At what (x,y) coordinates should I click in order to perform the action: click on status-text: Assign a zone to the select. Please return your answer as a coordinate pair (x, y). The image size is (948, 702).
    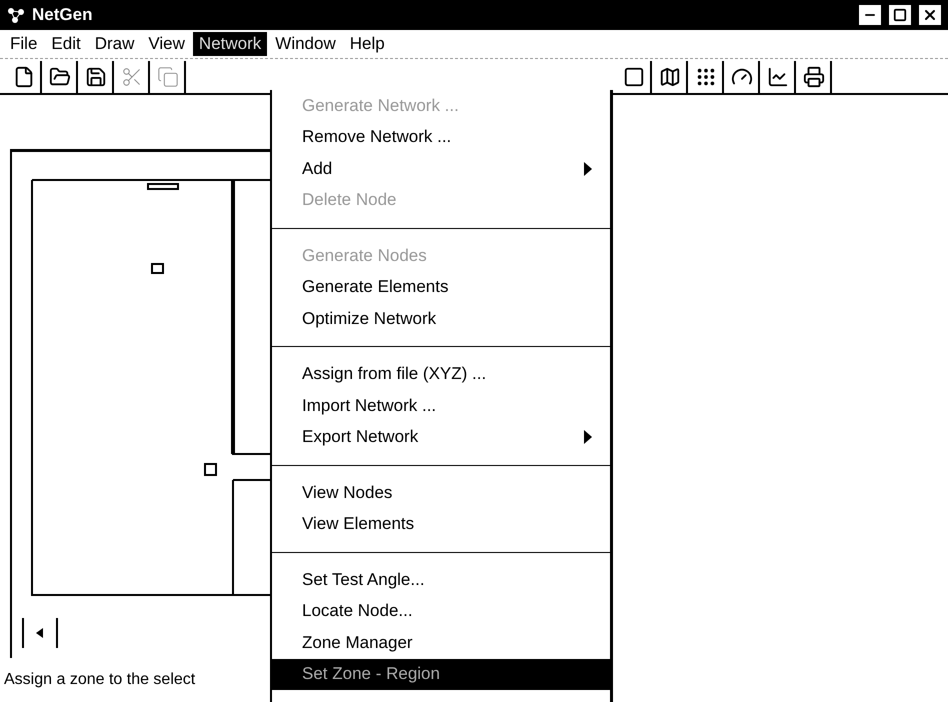
    Looking at the image, I should click on (100, 680).